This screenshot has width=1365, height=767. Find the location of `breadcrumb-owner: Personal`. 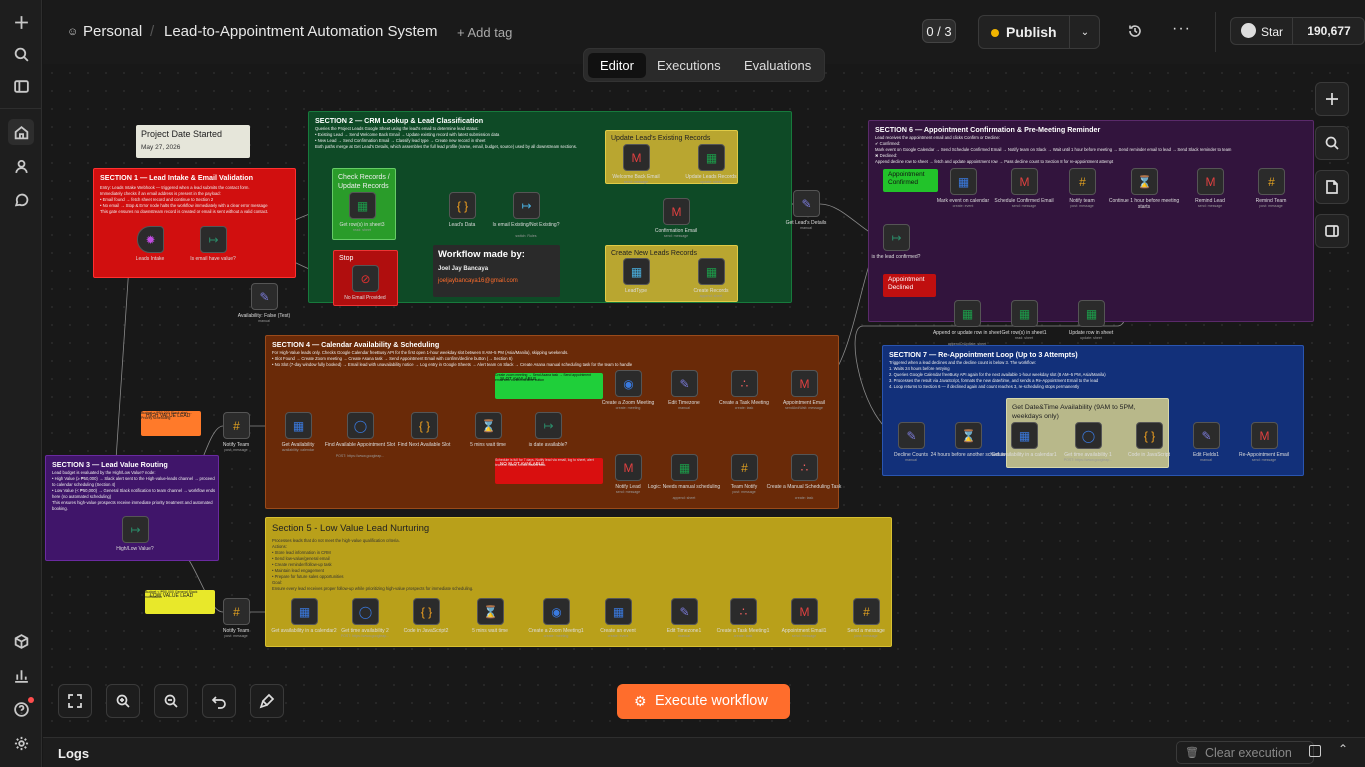

breadcrumb-owner: Personal is located at coordinates (112, 31).